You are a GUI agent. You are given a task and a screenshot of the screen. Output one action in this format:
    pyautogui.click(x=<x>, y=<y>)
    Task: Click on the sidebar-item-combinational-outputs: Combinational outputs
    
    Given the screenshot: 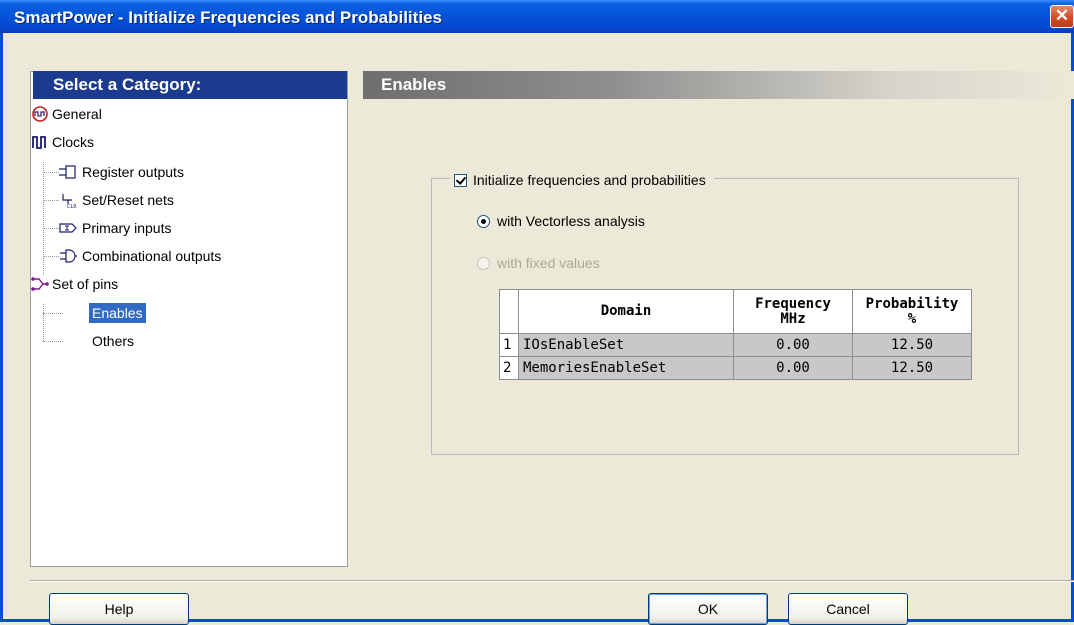 What is the action you would take?
    pyautogui.click(x=141, y=256)
    